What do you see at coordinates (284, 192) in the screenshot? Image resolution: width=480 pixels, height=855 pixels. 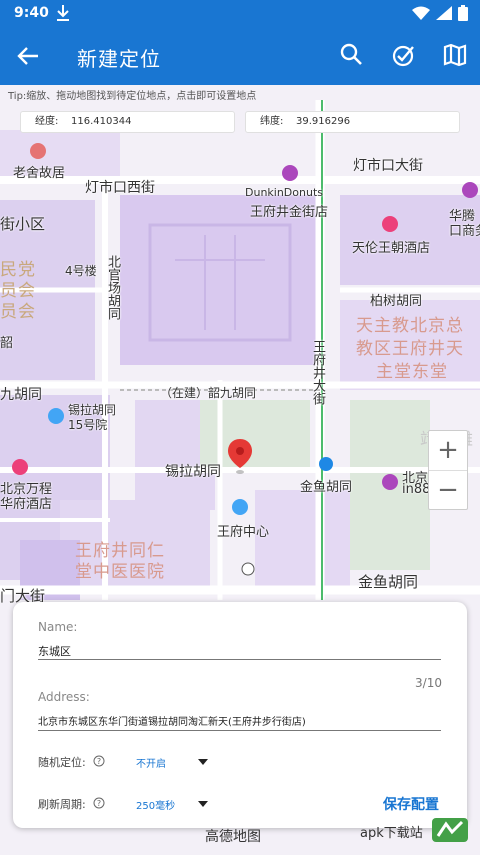 I see `map-label: DunkinDonuts` at bounding box center [284, 192].